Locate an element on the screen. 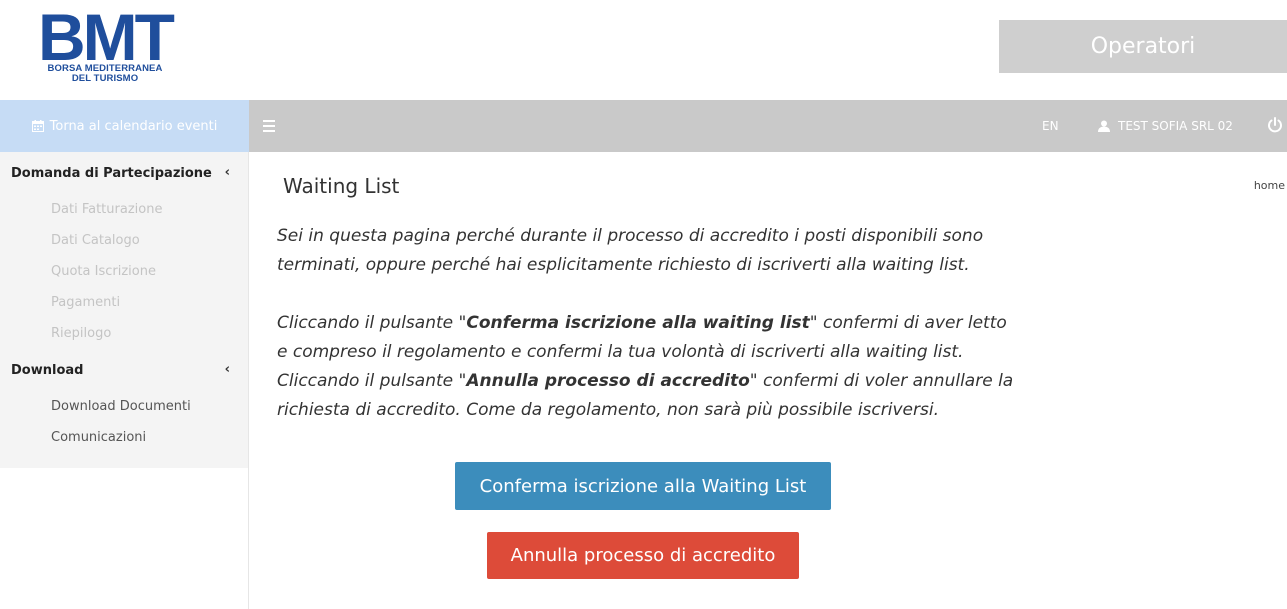 Image resolution: width=1287 pixels, height=609 pixels. language-switch: EN is located at coordinates (1050, 126).